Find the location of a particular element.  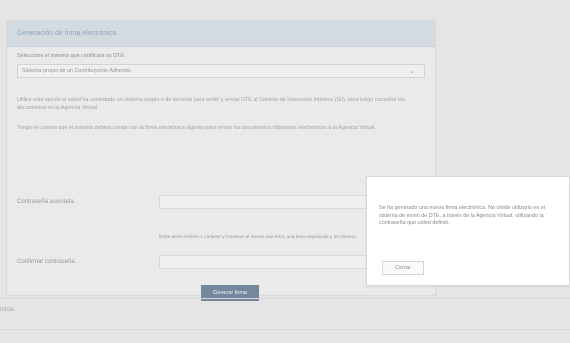

panel-header: Generación de firma electrónica is located at coordinates (221, 34).